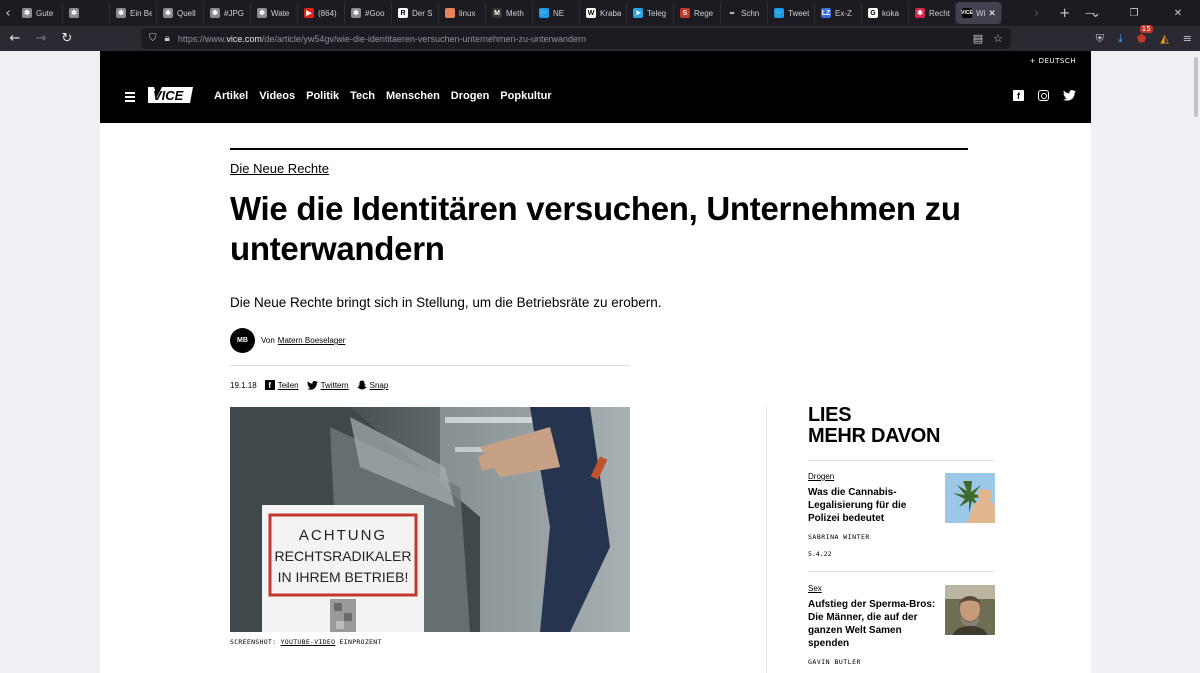  I want to click on tab-label: koka, so click(890, 13).